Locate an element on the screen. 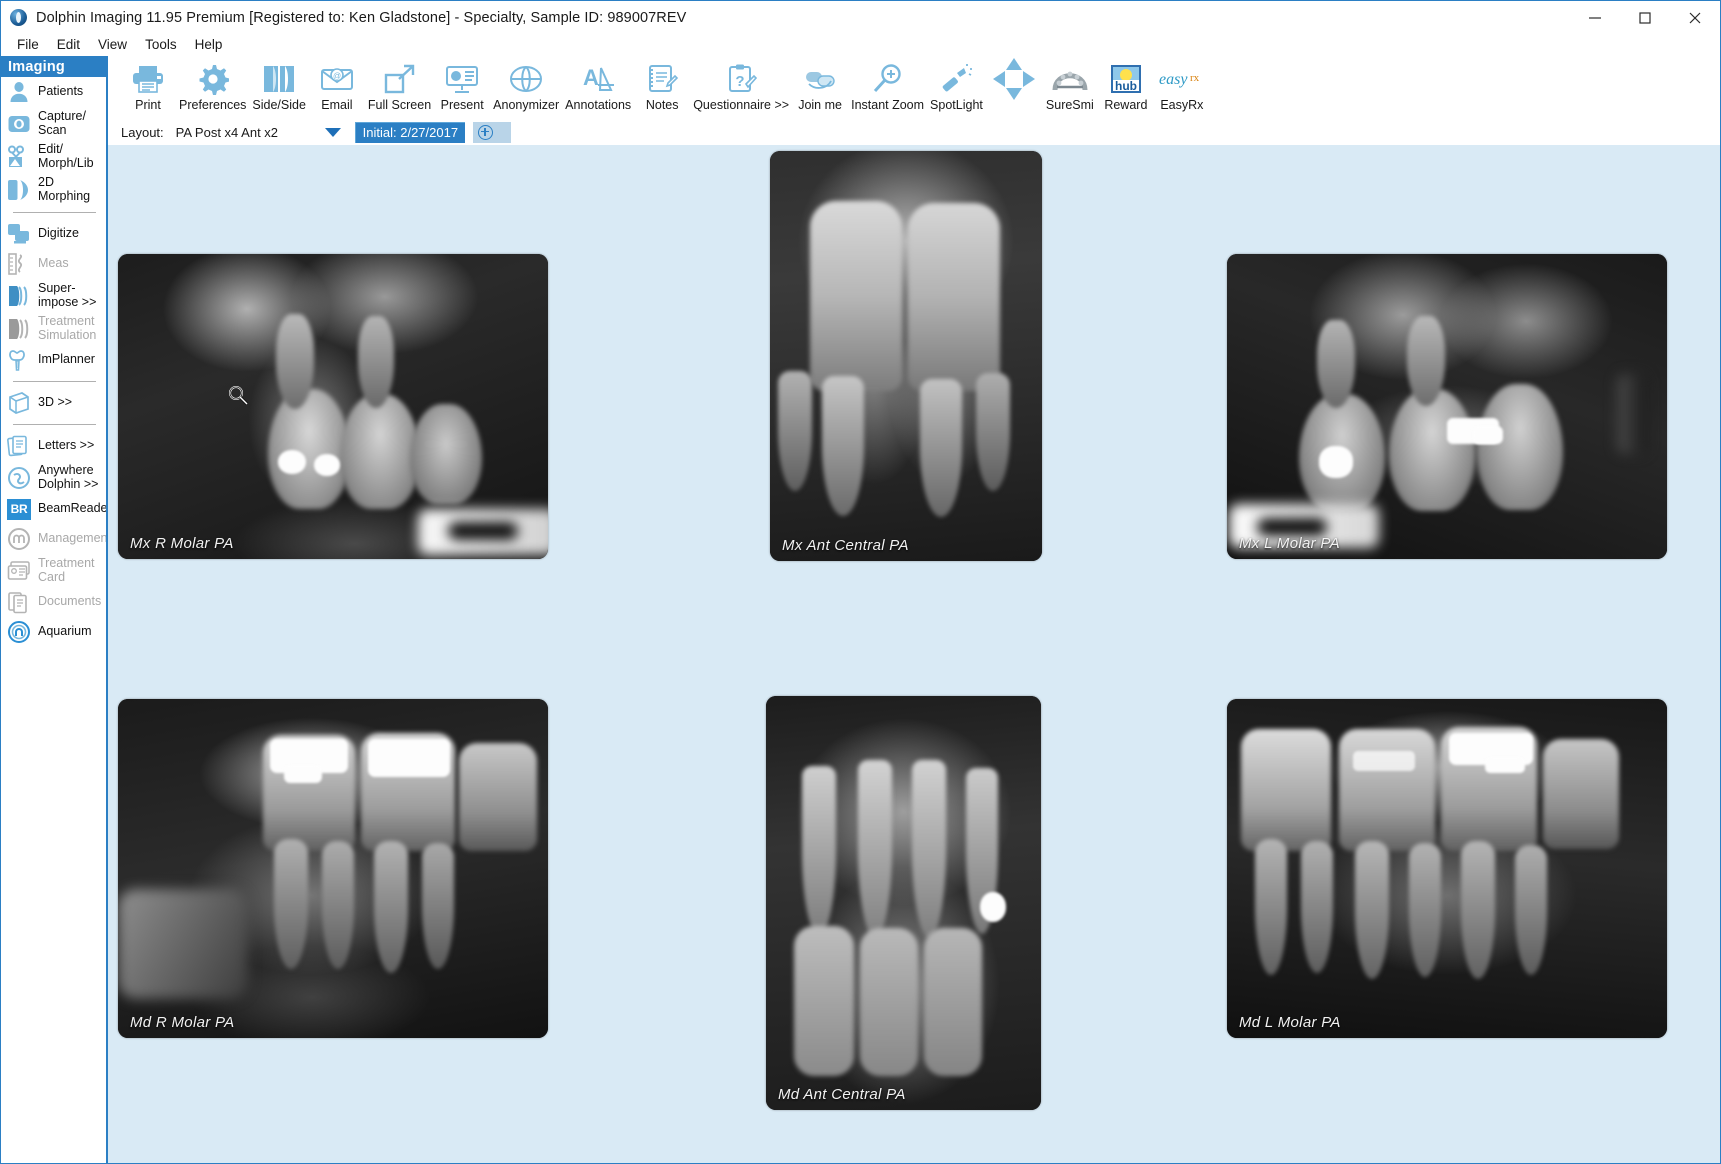 The image size is (1721, 1164). treatment-sim-icon is located at coordinates (19, 329).